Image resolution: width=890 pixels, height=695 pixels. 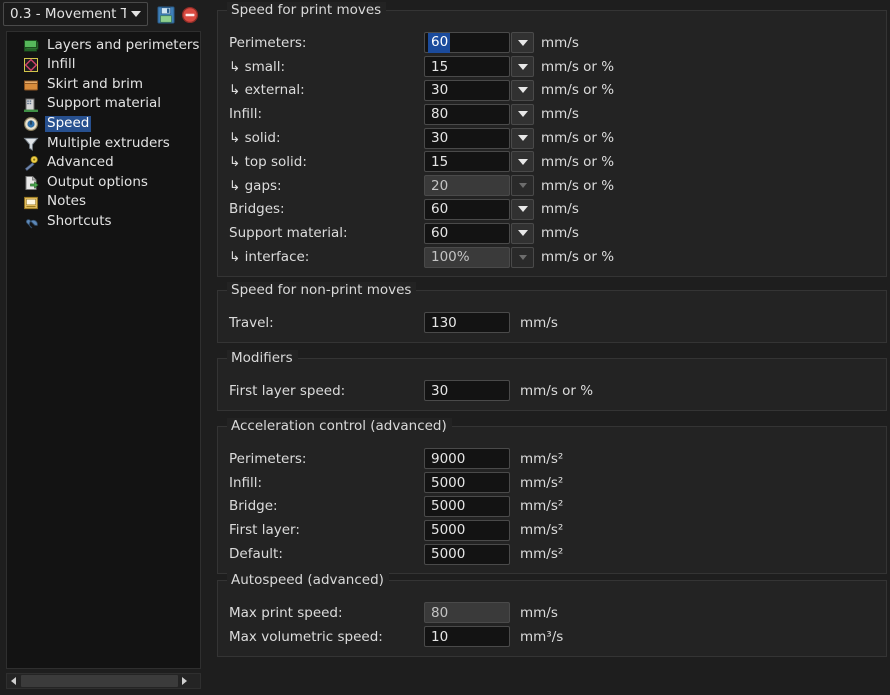 I want to click on sidebar-item-layers-and-perimeters: Layers and perimeters, so click(x=103, y=46).